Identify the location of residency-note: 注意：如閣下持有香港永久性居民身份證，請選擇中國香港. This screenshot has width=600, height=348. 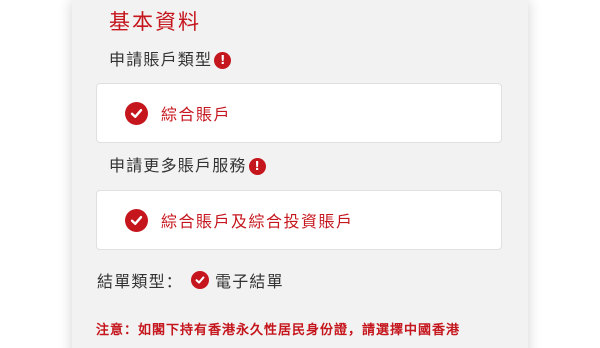
(278, 330).